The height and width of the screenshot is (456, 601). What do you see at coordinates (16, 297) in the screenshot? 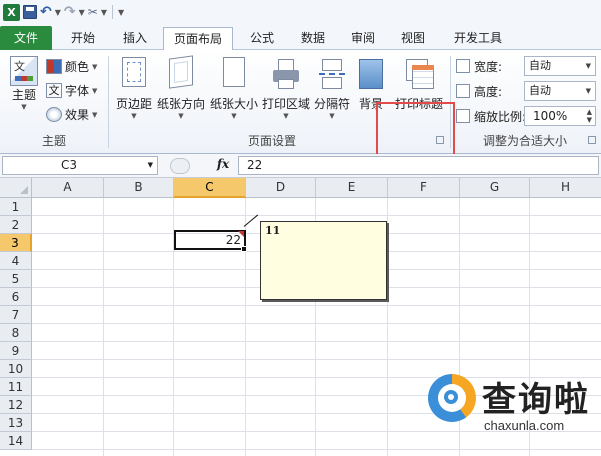
I see `row-header-6: 6` at bounding box center [16, 297].